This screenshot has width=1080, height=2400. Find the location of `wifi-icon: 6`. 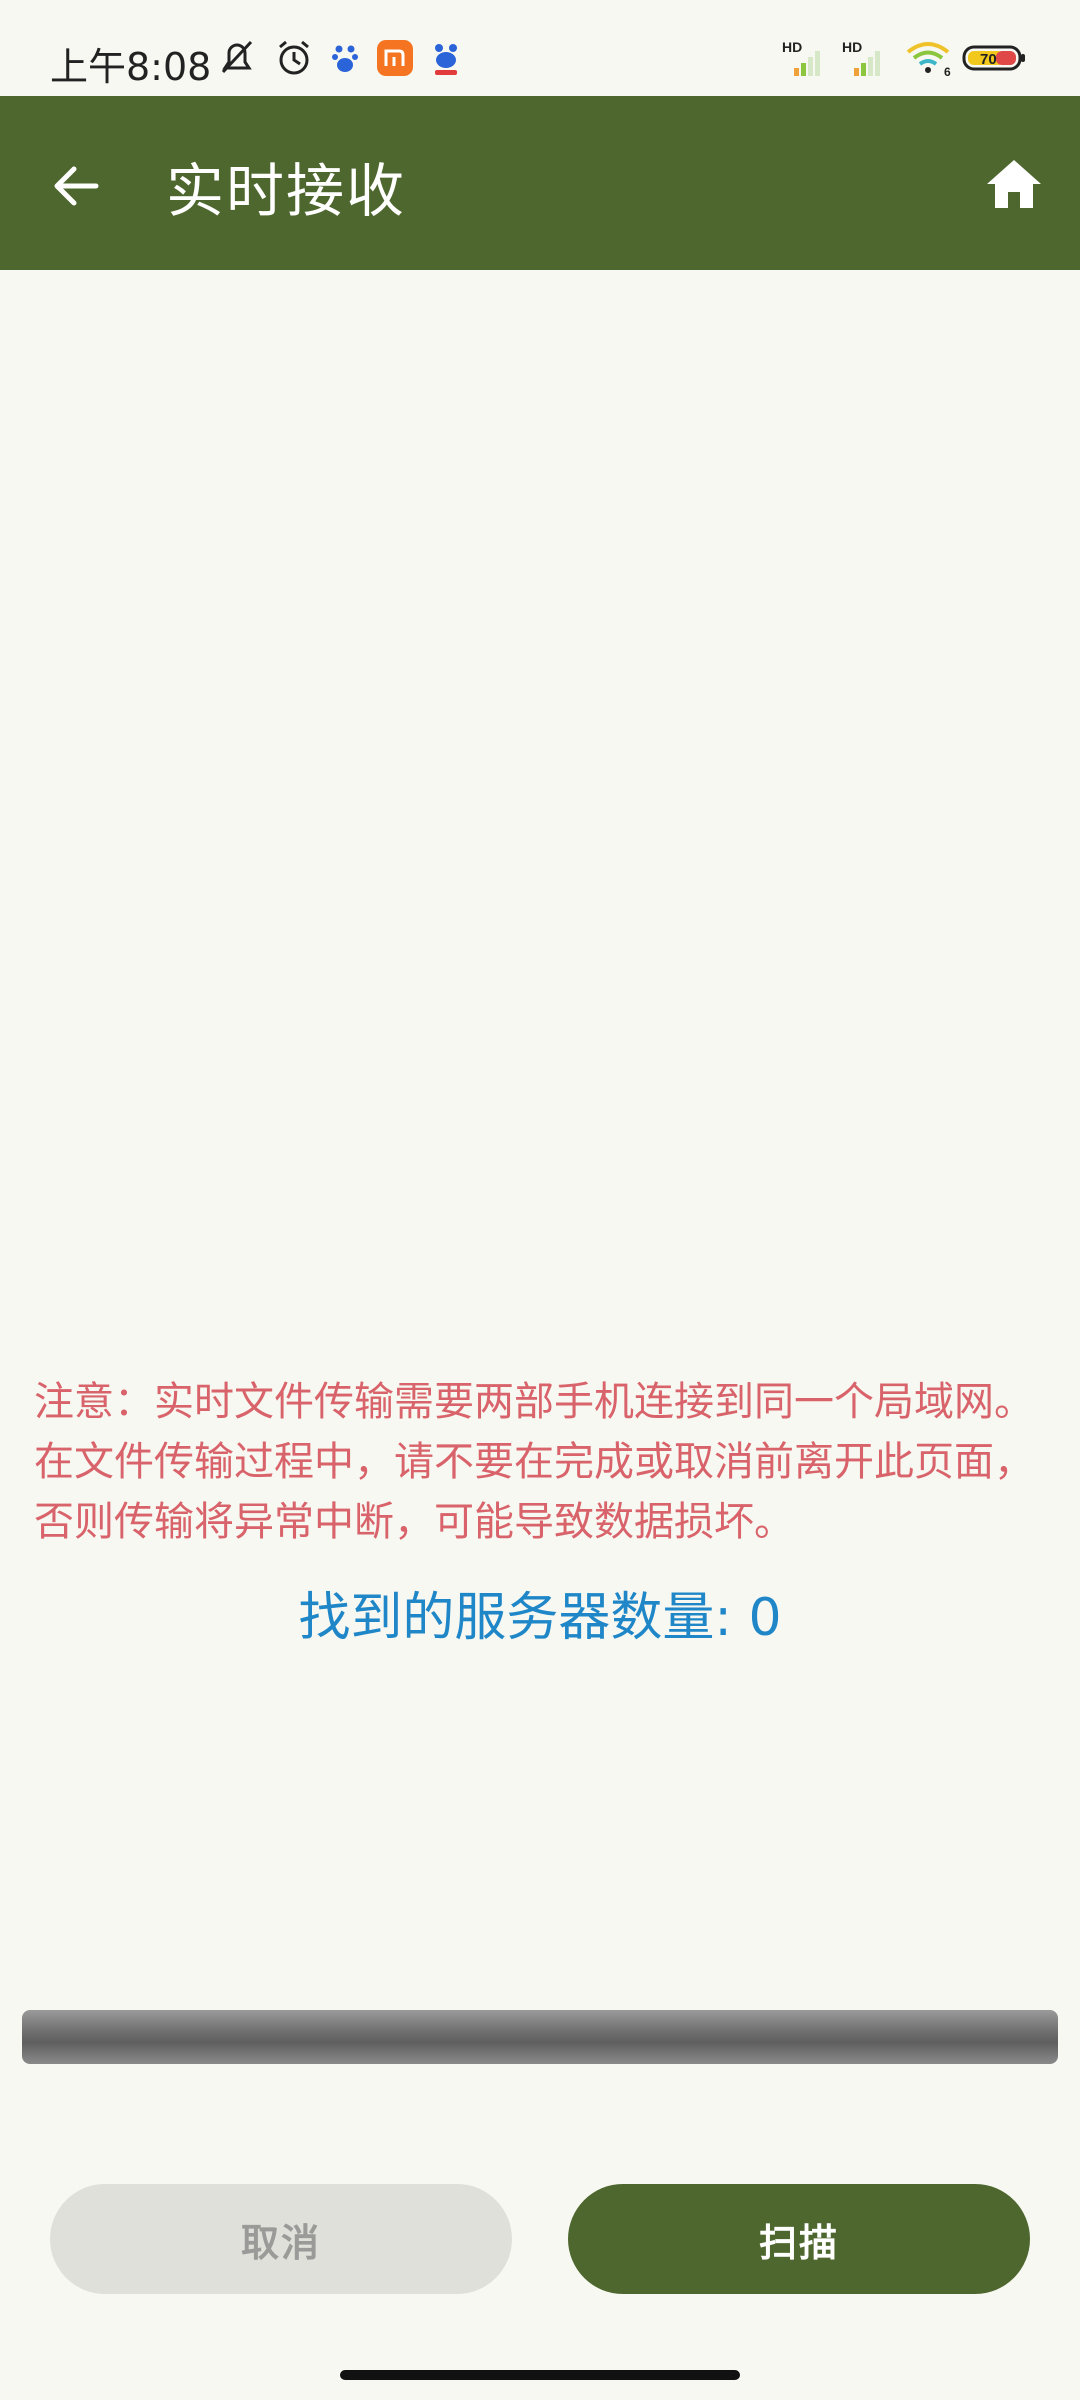

wifi-icon: 6 is located at coordinates (929, 58).